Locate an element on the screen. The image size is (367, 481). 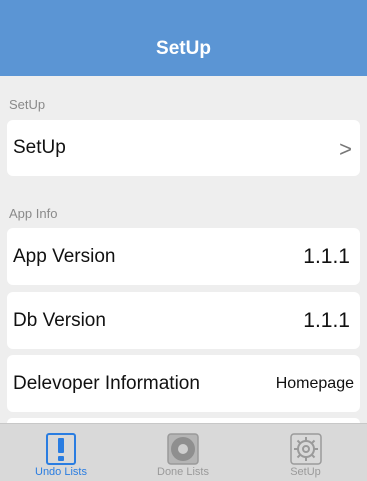
tab-undo-lists: Undo Lists is located at coordinates (61, 452).